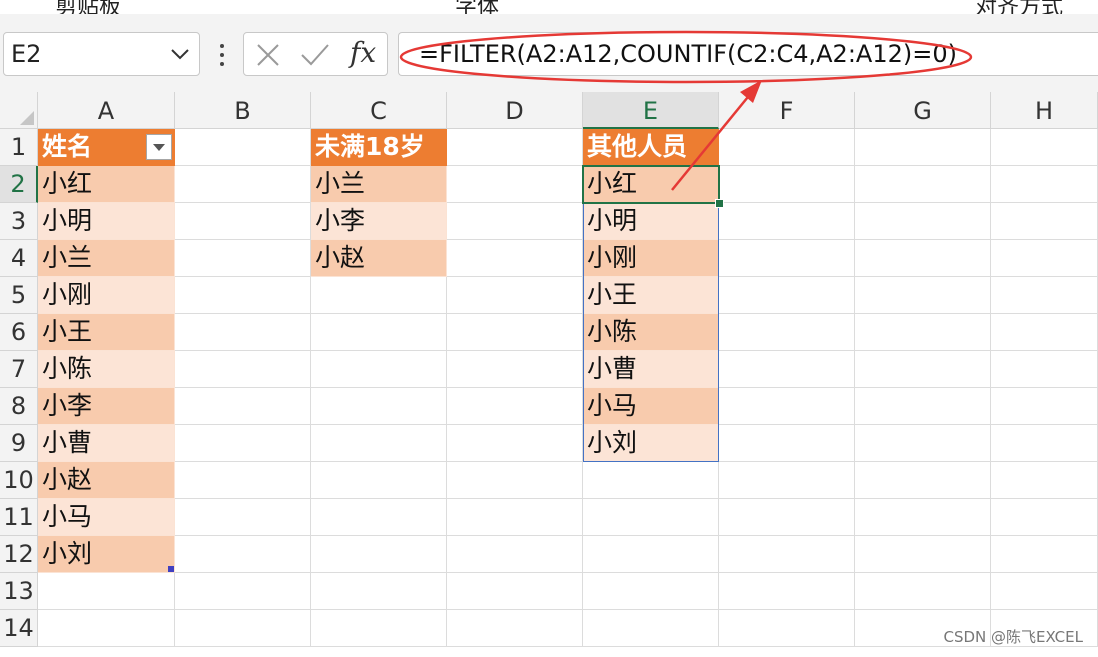  What do you see at coordinates (651, 258) in the screenshot?
I see `table-e-cell: 小刚` at bounding box center [651, 258].